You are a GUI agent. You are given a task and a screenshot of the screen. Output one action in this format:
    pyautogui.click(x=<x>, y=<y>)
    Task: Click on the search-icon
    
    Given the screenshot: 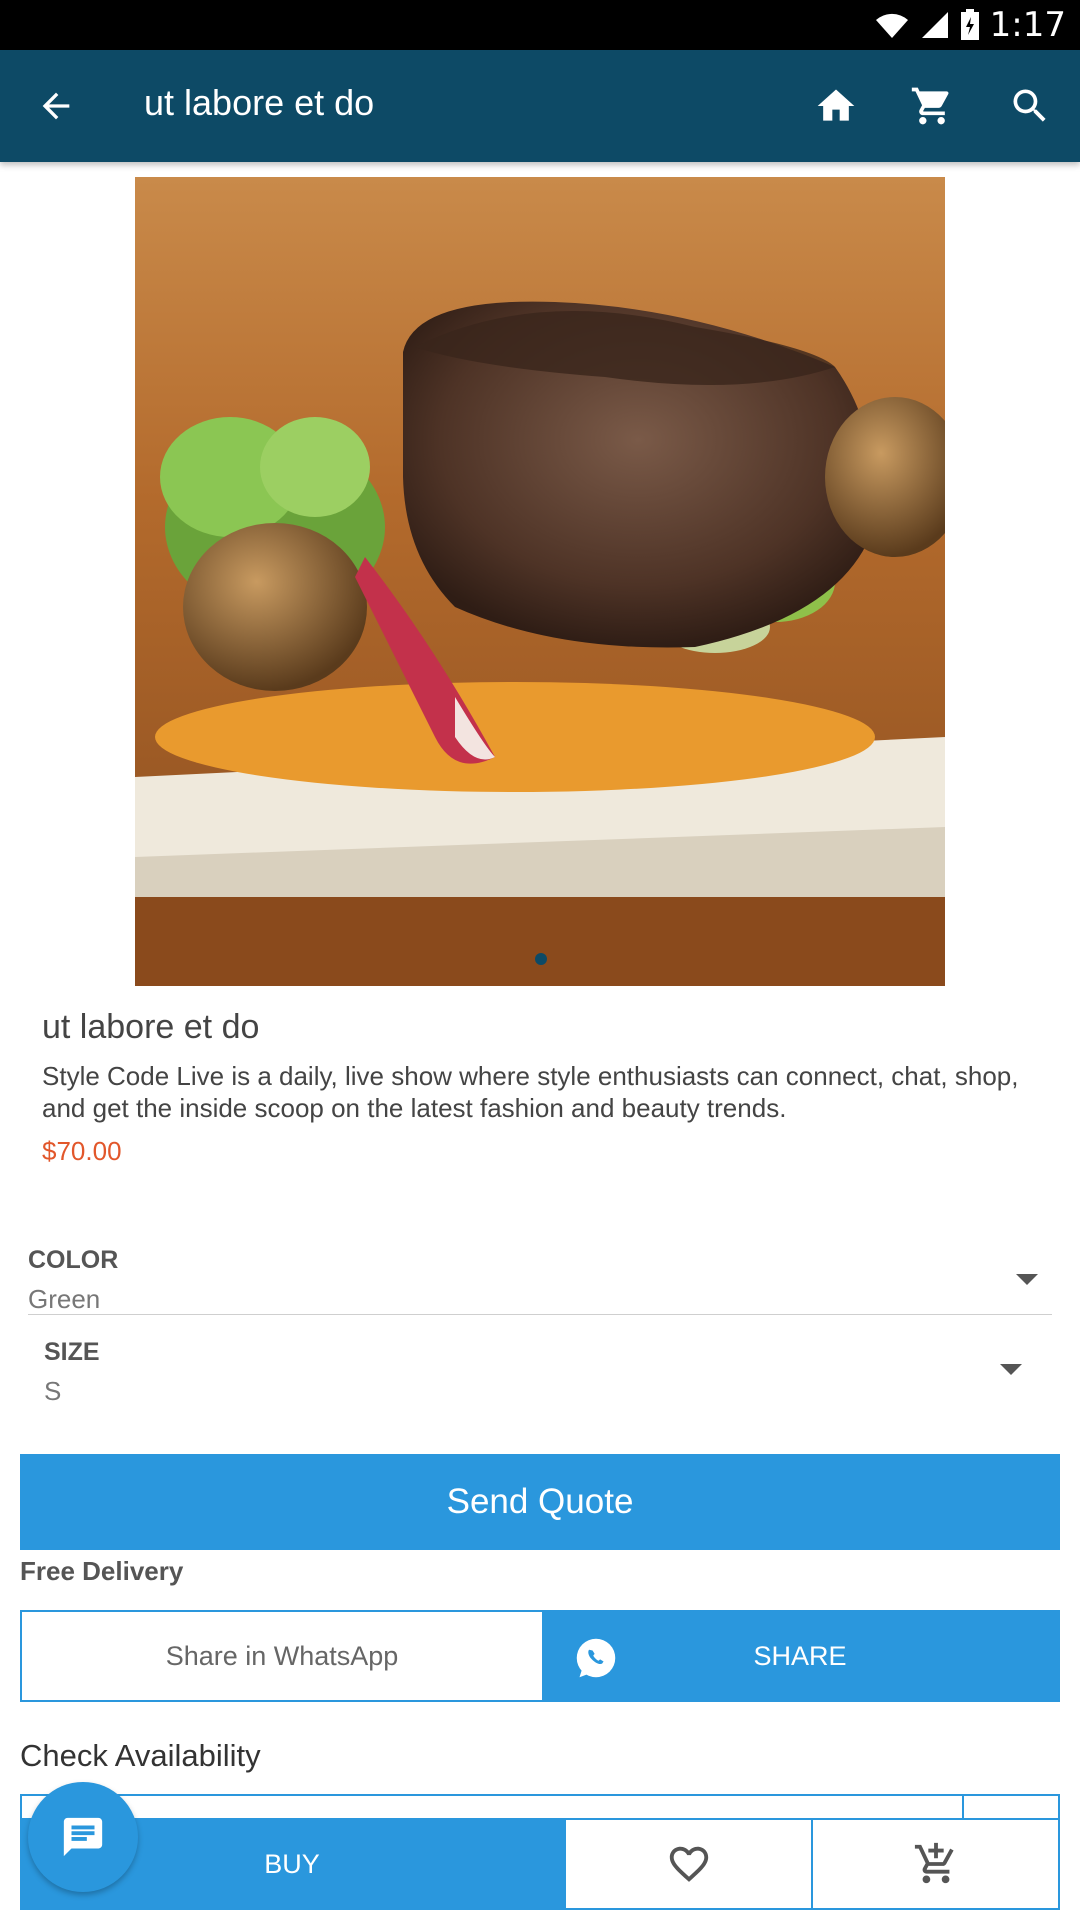 What is the action you would take?
    pyautogui.click(x=1029, y=105)
    